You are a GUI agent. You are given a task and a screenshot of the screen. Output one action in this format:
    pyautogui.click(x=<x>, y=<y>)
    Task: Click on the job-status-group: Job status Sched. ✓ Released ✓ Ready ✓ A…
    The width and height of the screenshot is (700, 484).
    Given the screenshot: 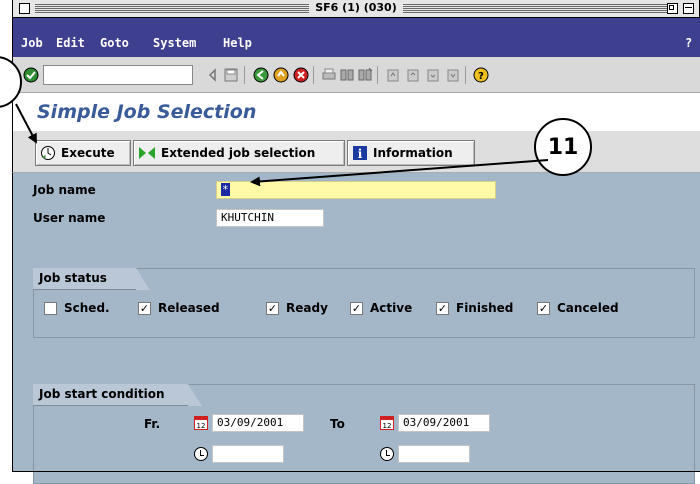 What is the action you would take?
    pyautogui.click(x=364, y=303)
    